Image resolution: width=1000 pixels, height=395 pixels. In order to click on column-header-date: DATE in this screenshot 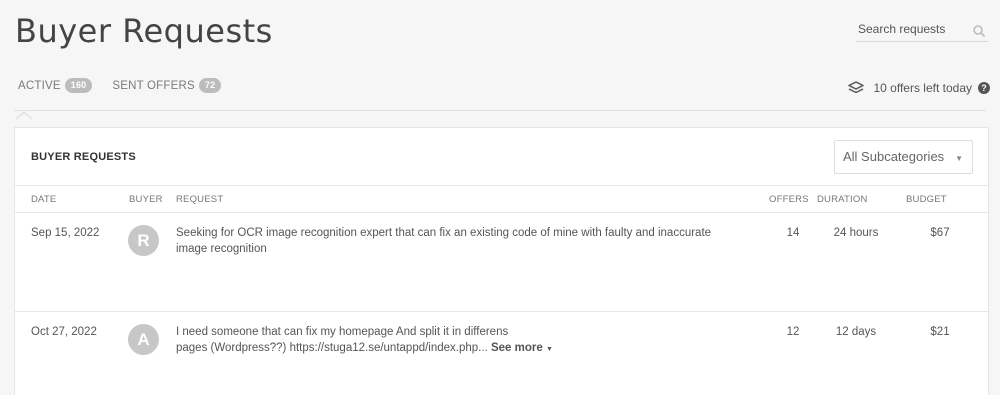, I will do `click(44, 199)`.